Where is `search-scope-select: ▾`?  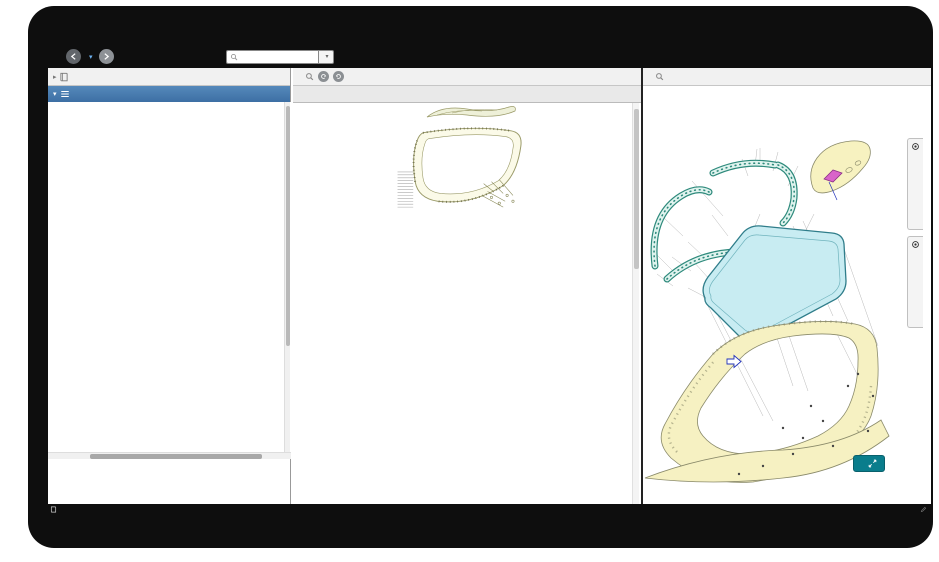 search-scope-select: ▾ is located at coordinates (325, 56).